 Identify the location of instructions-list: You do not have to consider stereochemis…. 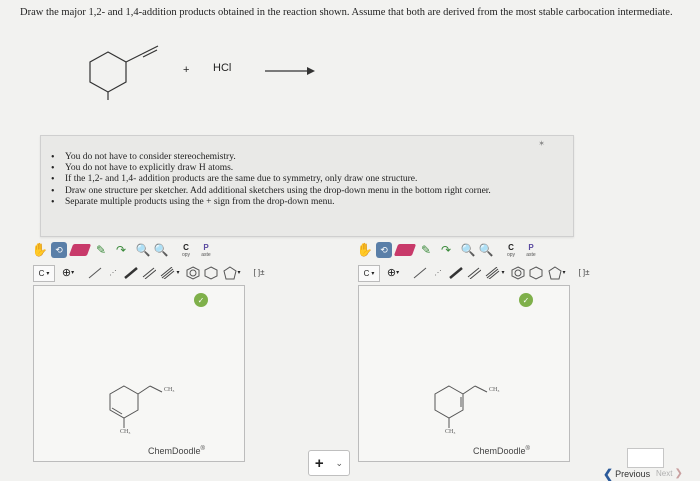
(307, 172).